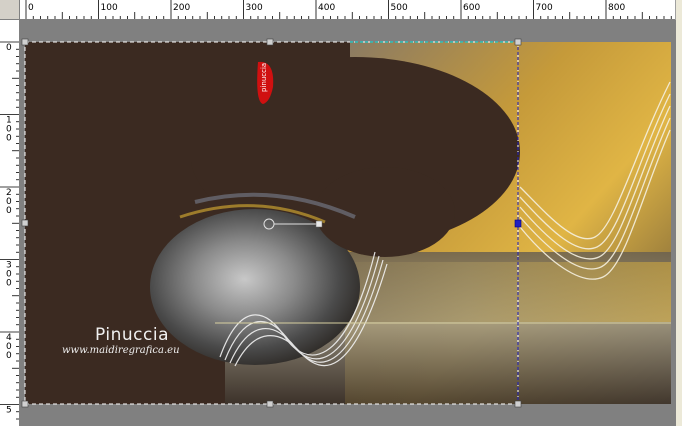  I want to click on ruler-h-label: 100, so click(109, 8).